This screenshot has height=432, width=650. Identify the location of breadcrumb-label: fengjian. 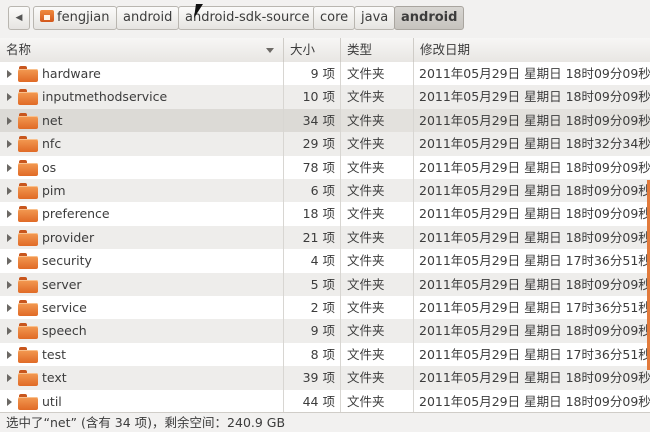
(83, 17).